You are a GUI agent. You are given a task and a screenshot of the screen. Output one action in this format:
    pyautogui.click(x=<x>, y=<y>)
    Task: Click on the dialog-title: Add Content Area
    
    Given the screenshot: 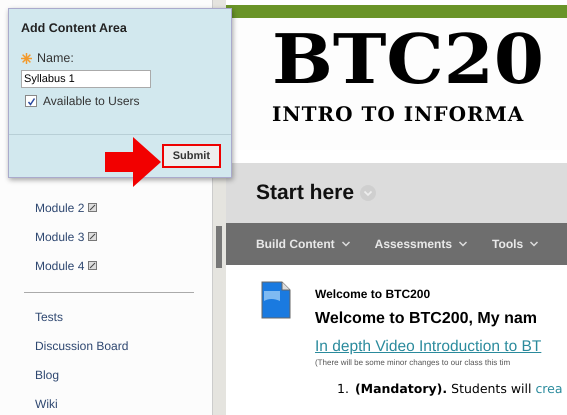 What is the action you would take?
    pyautogui.click(x=74, y=28)
    